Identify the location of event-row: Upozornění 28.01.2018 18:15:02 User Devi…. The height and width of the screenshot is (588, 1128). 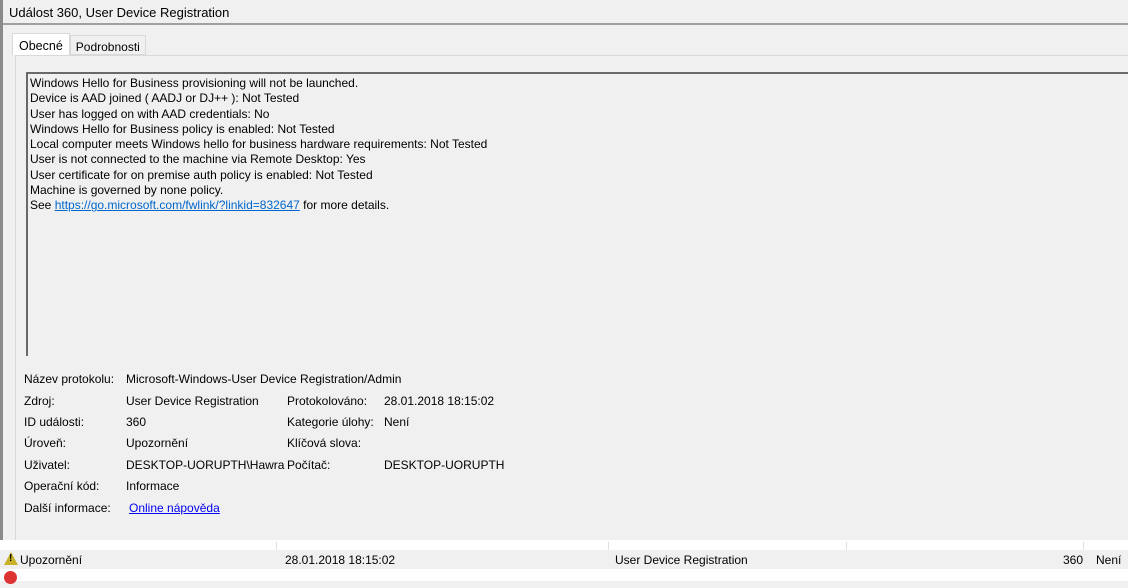
(564, 559).